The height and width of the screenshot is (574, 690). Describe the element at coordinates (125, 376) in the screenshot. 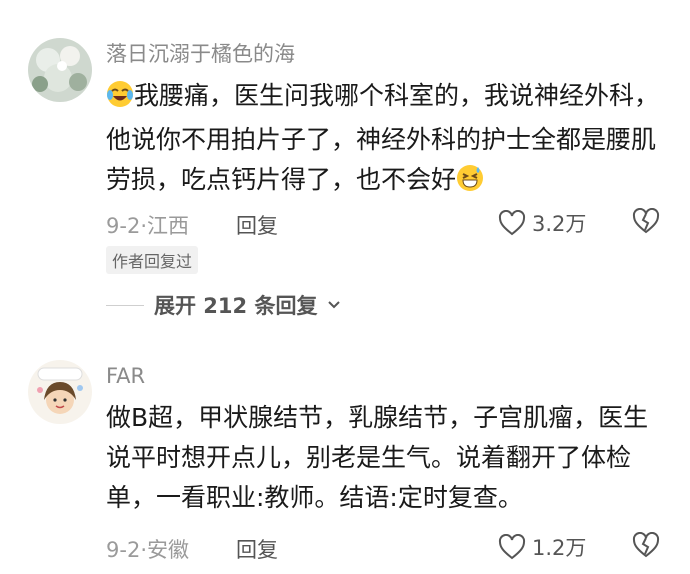

I see `username: FAR` at that location.